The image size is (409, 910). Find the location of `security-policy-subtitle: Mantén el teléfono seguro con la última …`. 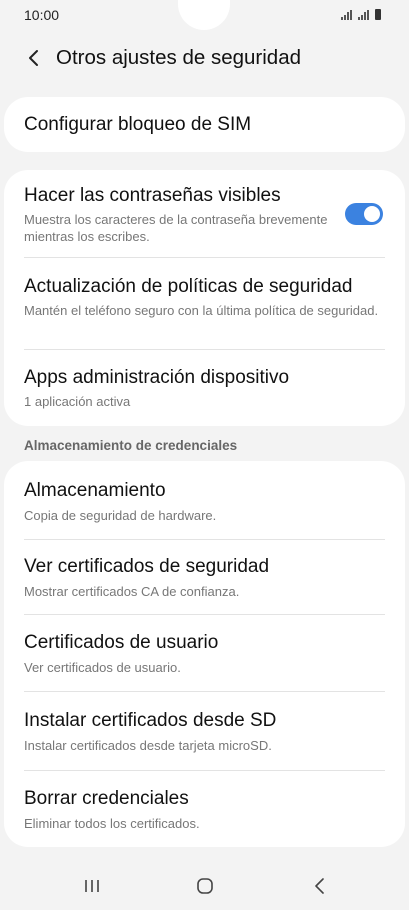

security-policy-subtitle: Mantén el teléfono seguro con la última … is located at coordinates (201, 310).